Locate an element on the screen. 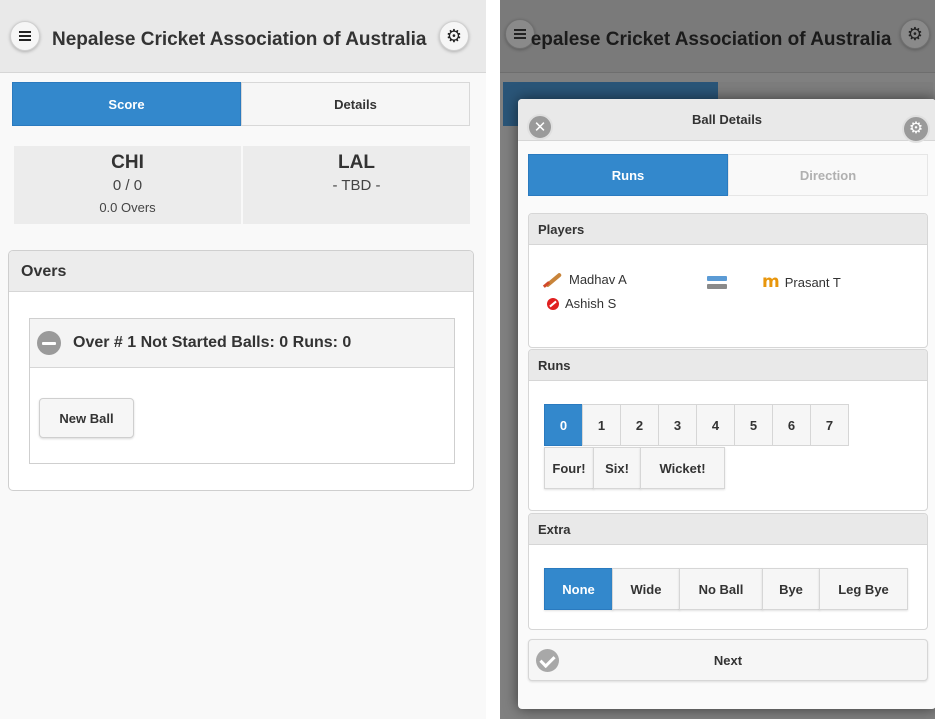 The image size is (935, 719). wicket-button: Wicket! is located at coordinates (682, 468).